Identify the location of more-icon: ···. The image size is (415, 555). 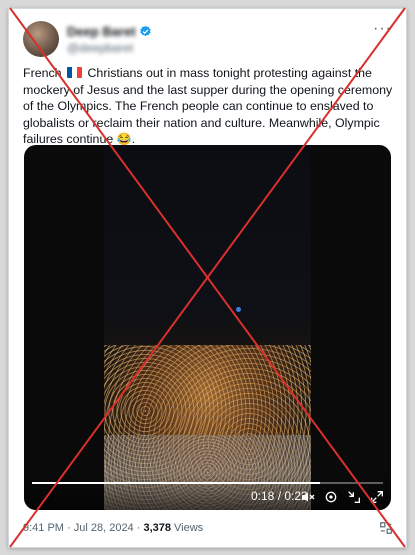
(382, 29).